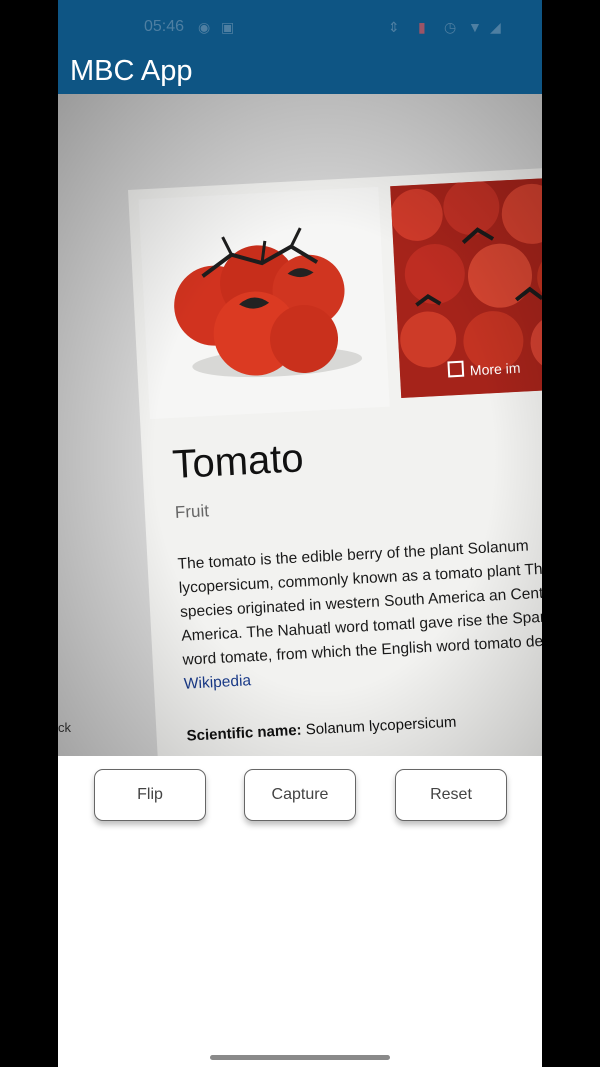 This screenshot has width=600, height=1067. I want to click on card-title: Tomato, so click(238, 462).